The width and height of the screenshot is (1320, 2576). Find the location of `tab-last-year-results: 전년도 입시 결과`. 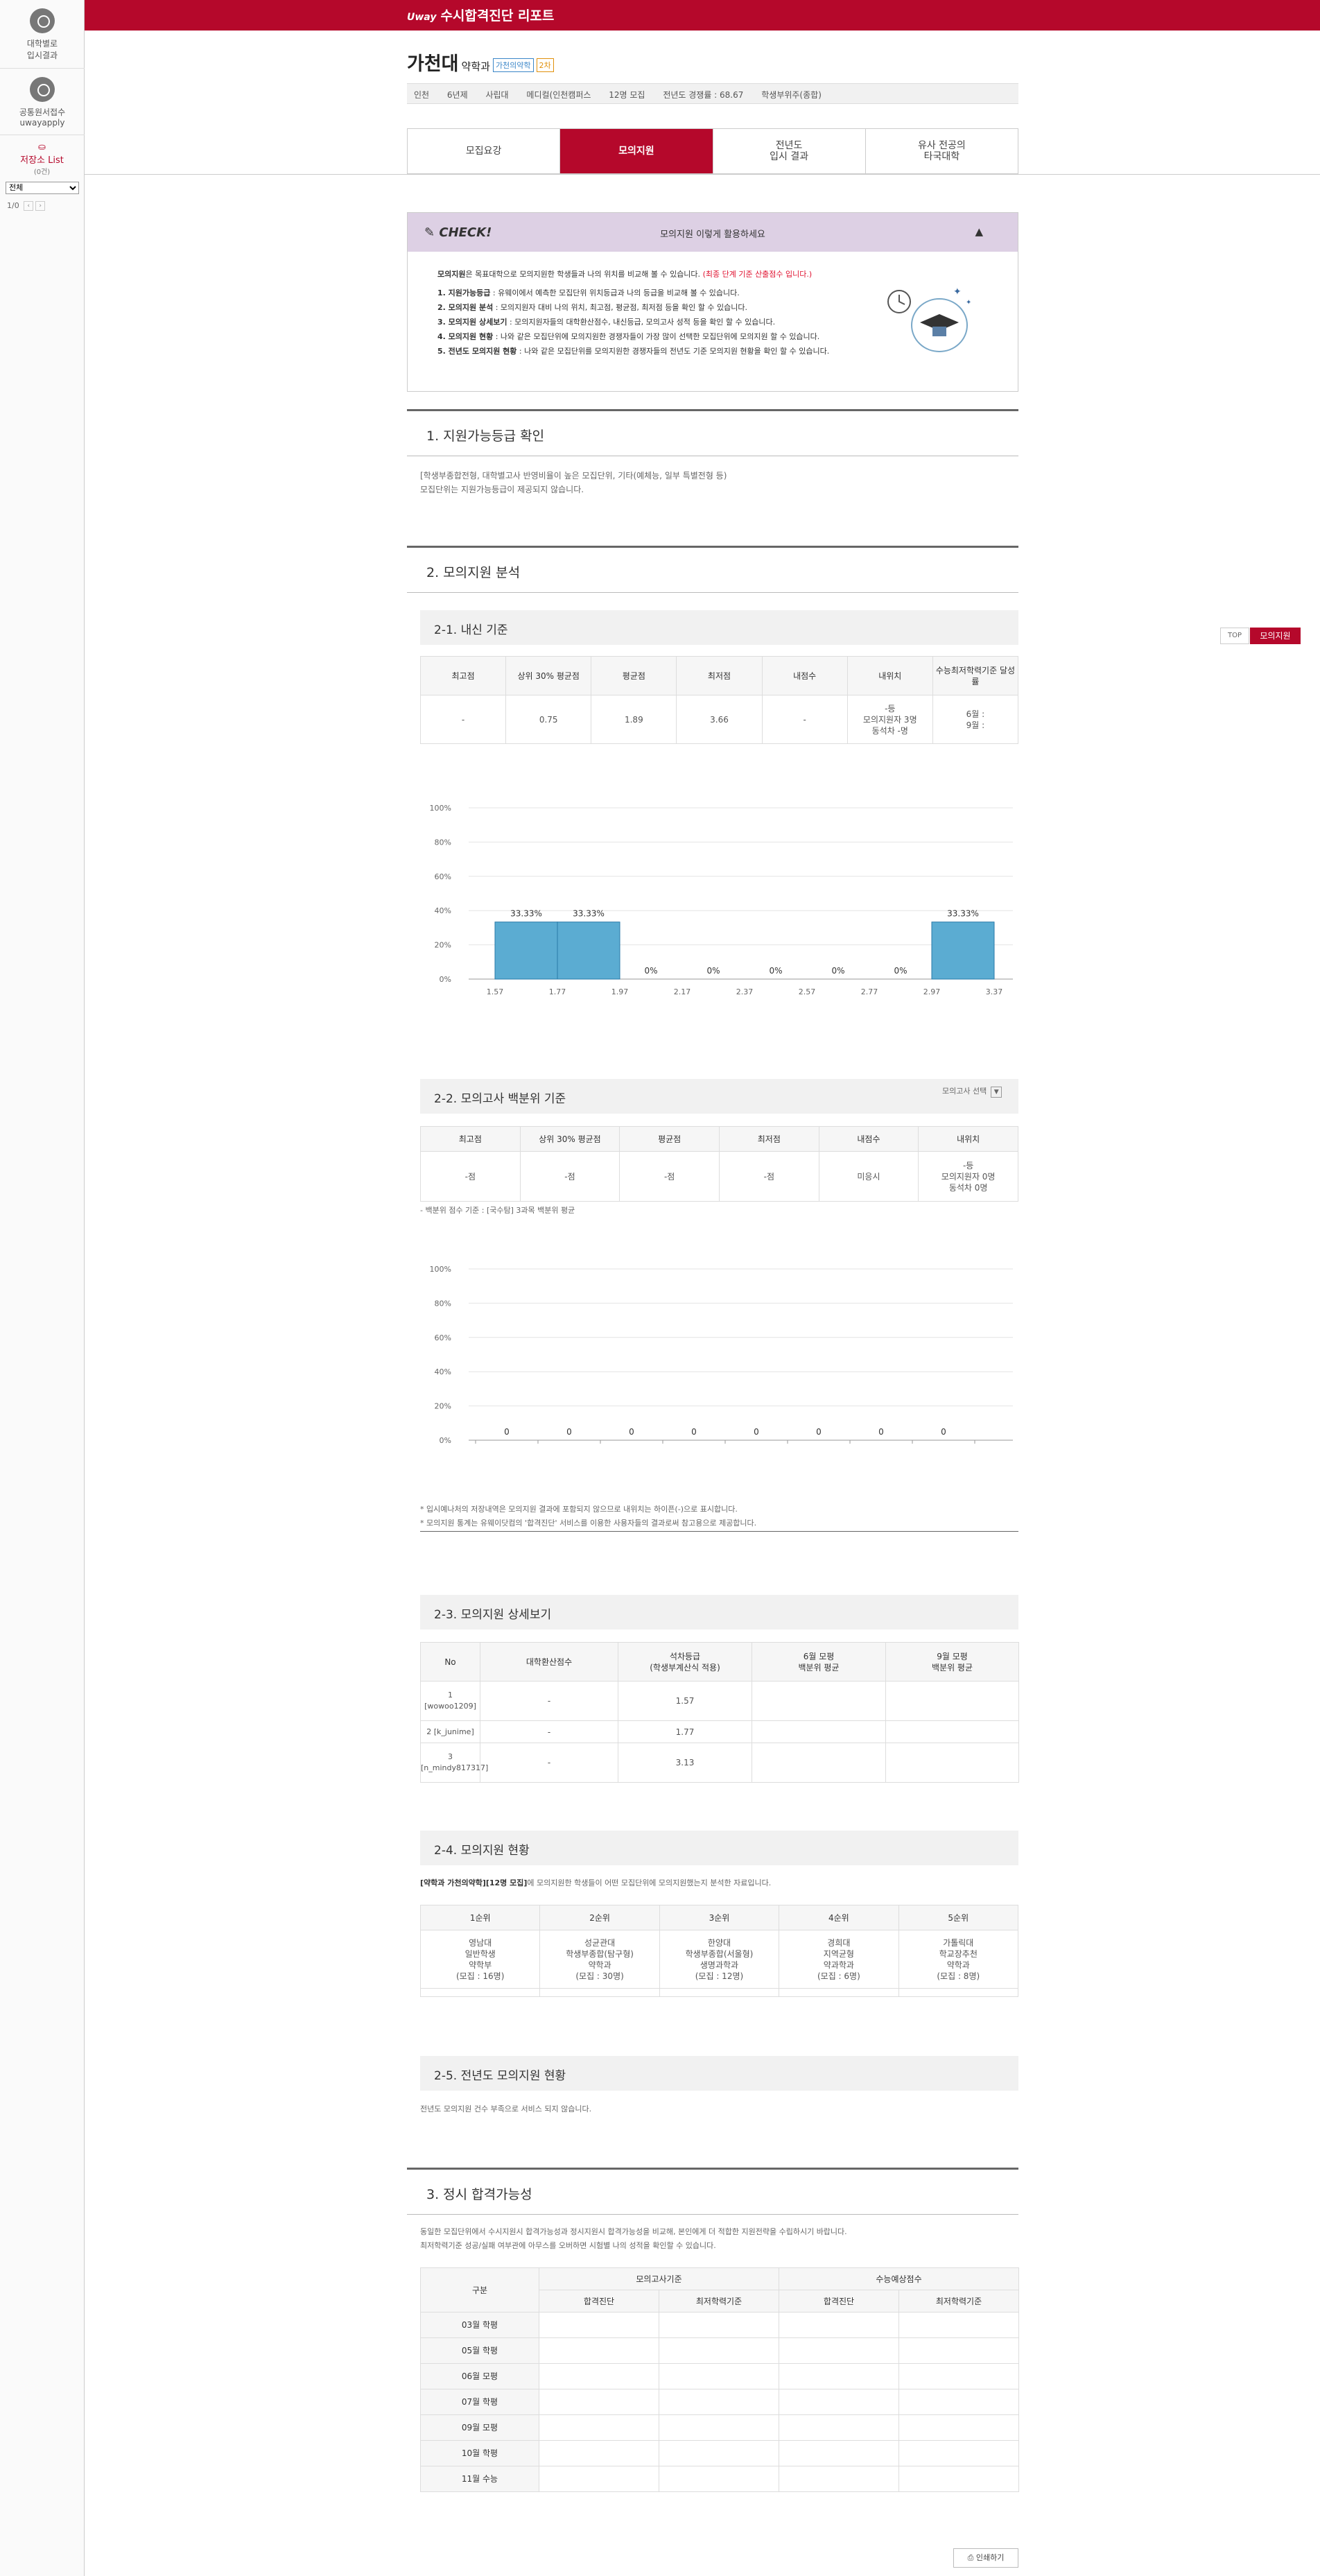

tab-last-year-results: 전년도 입시 결과 is located at coordinates (789, 151).